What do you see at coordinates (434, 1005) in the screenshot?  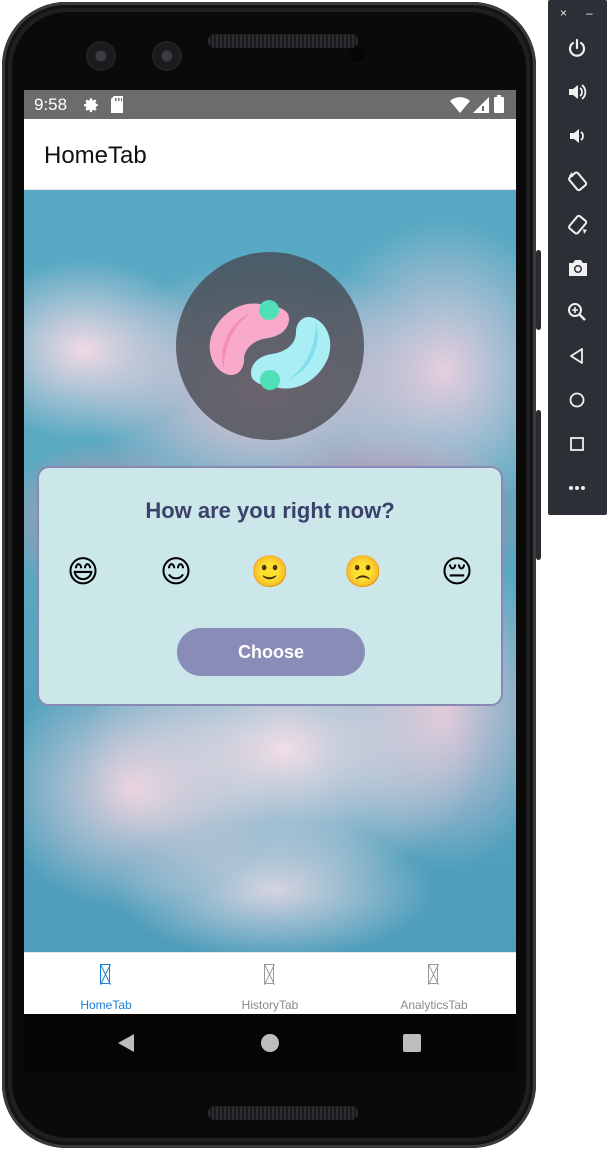 I see `tab-analytics-label: AnalyticsTab` at bounding box center [434, 1005].